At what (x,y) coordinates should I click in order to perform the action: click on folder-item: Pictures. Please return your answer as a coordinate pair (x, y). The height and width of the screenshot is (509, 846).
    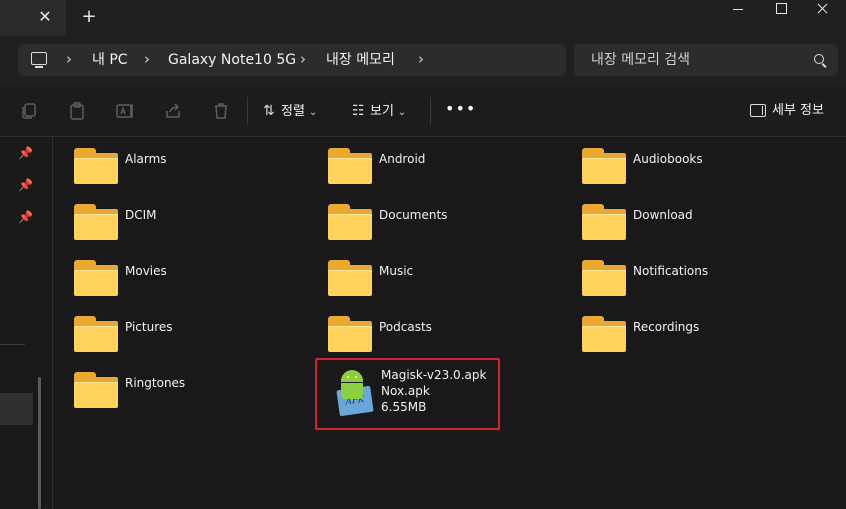
    Looking at the image, I should click on (173, 331).